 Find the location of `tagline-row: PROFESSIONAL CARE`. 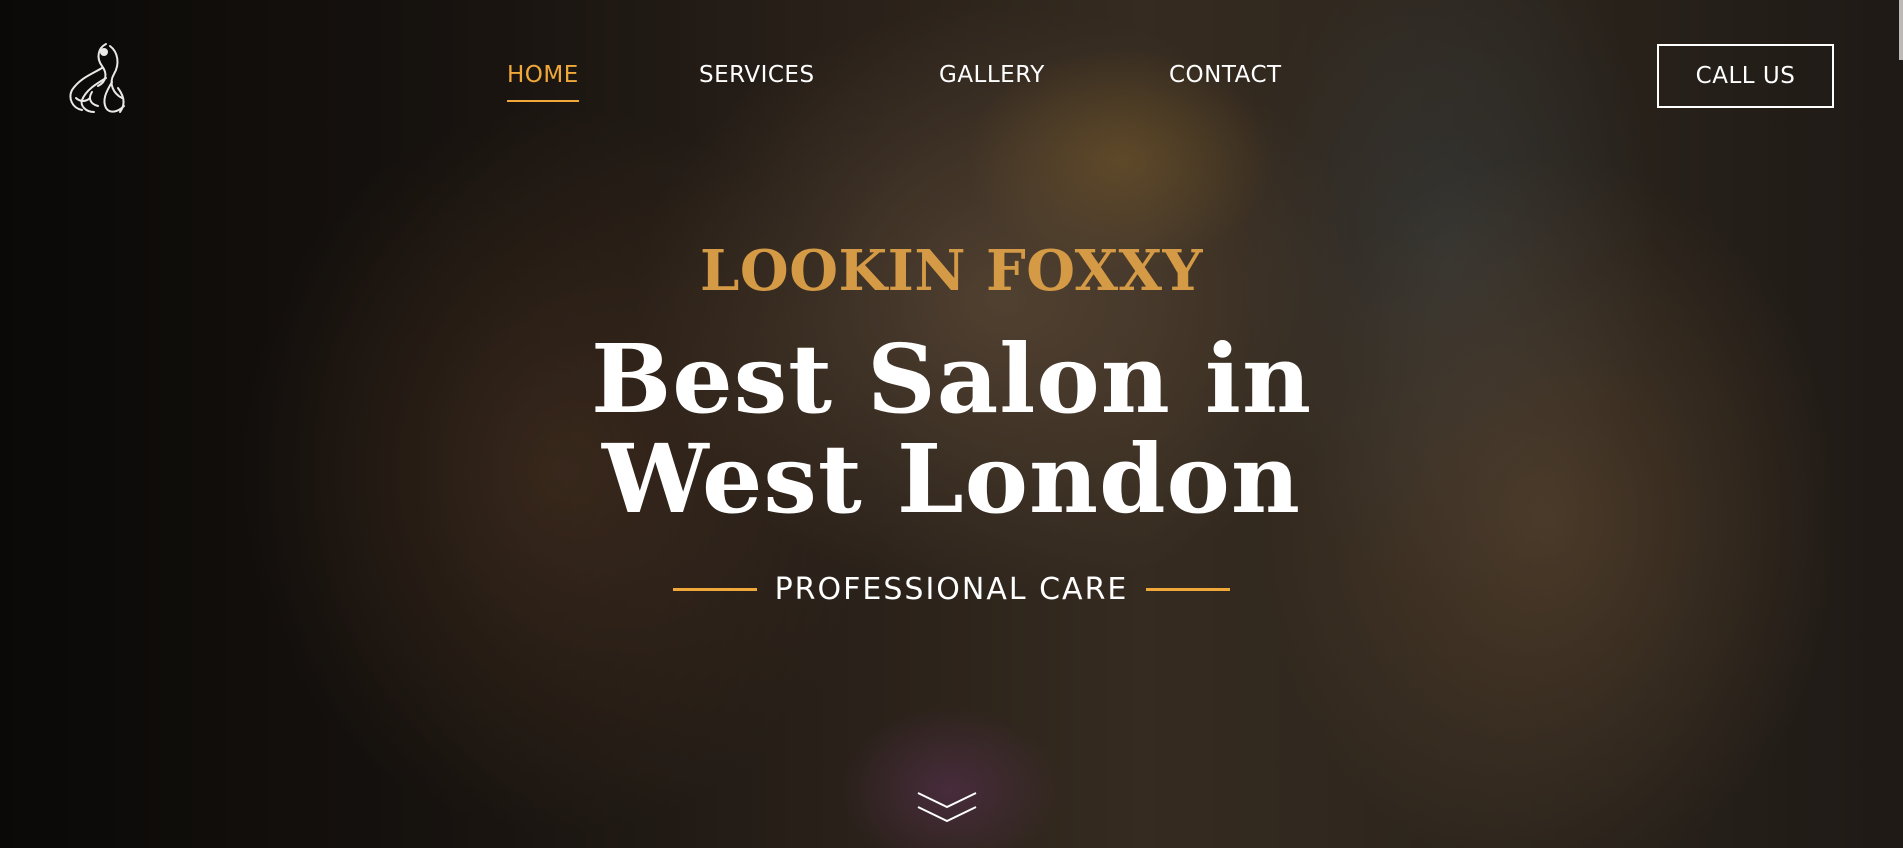

tagline-row: PROFESSIONAL CARE is located at coordinates (951, 589).